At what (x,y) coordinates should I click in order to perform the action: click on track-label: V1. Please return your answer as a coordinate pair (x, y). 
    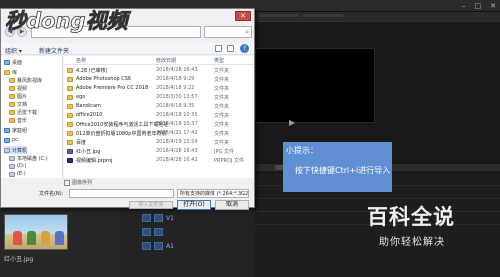
    Looking at the image, I should click on (170, 218).